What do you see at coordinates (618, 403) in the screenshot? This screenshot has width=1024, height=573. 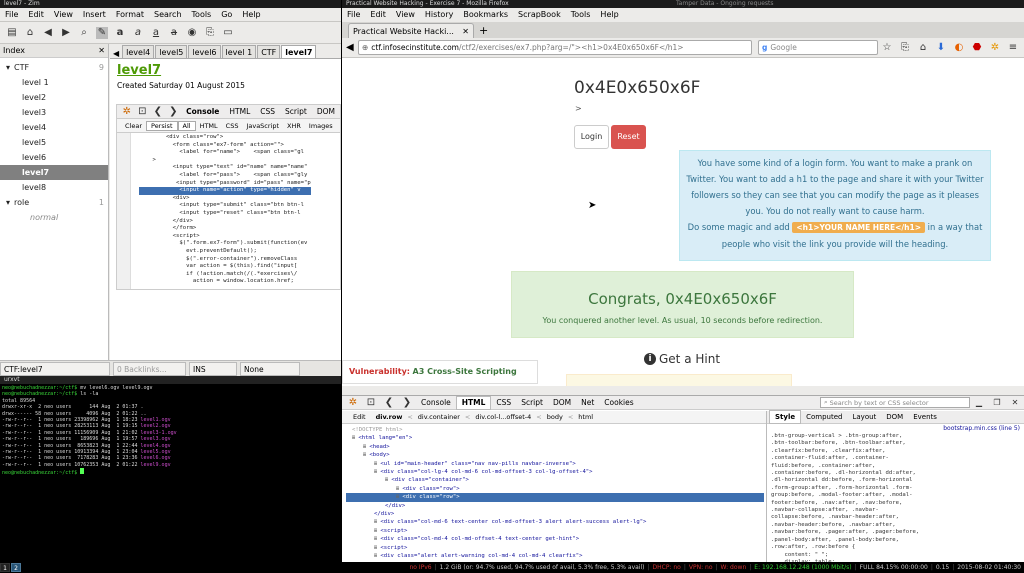 I see `devtools-tab: Cookies` at bounding box center [618, 403].